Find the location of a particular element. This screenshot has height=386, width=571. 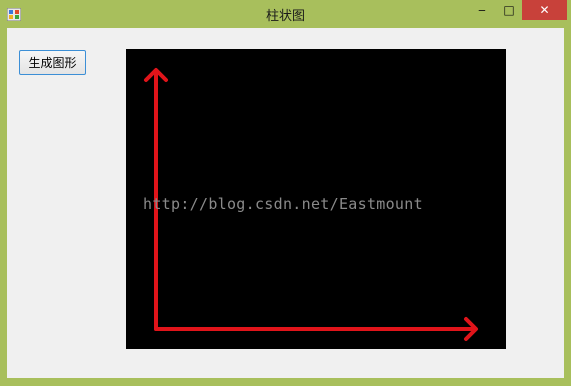

close-icon: ✕ is located at coordinates (544, 10).